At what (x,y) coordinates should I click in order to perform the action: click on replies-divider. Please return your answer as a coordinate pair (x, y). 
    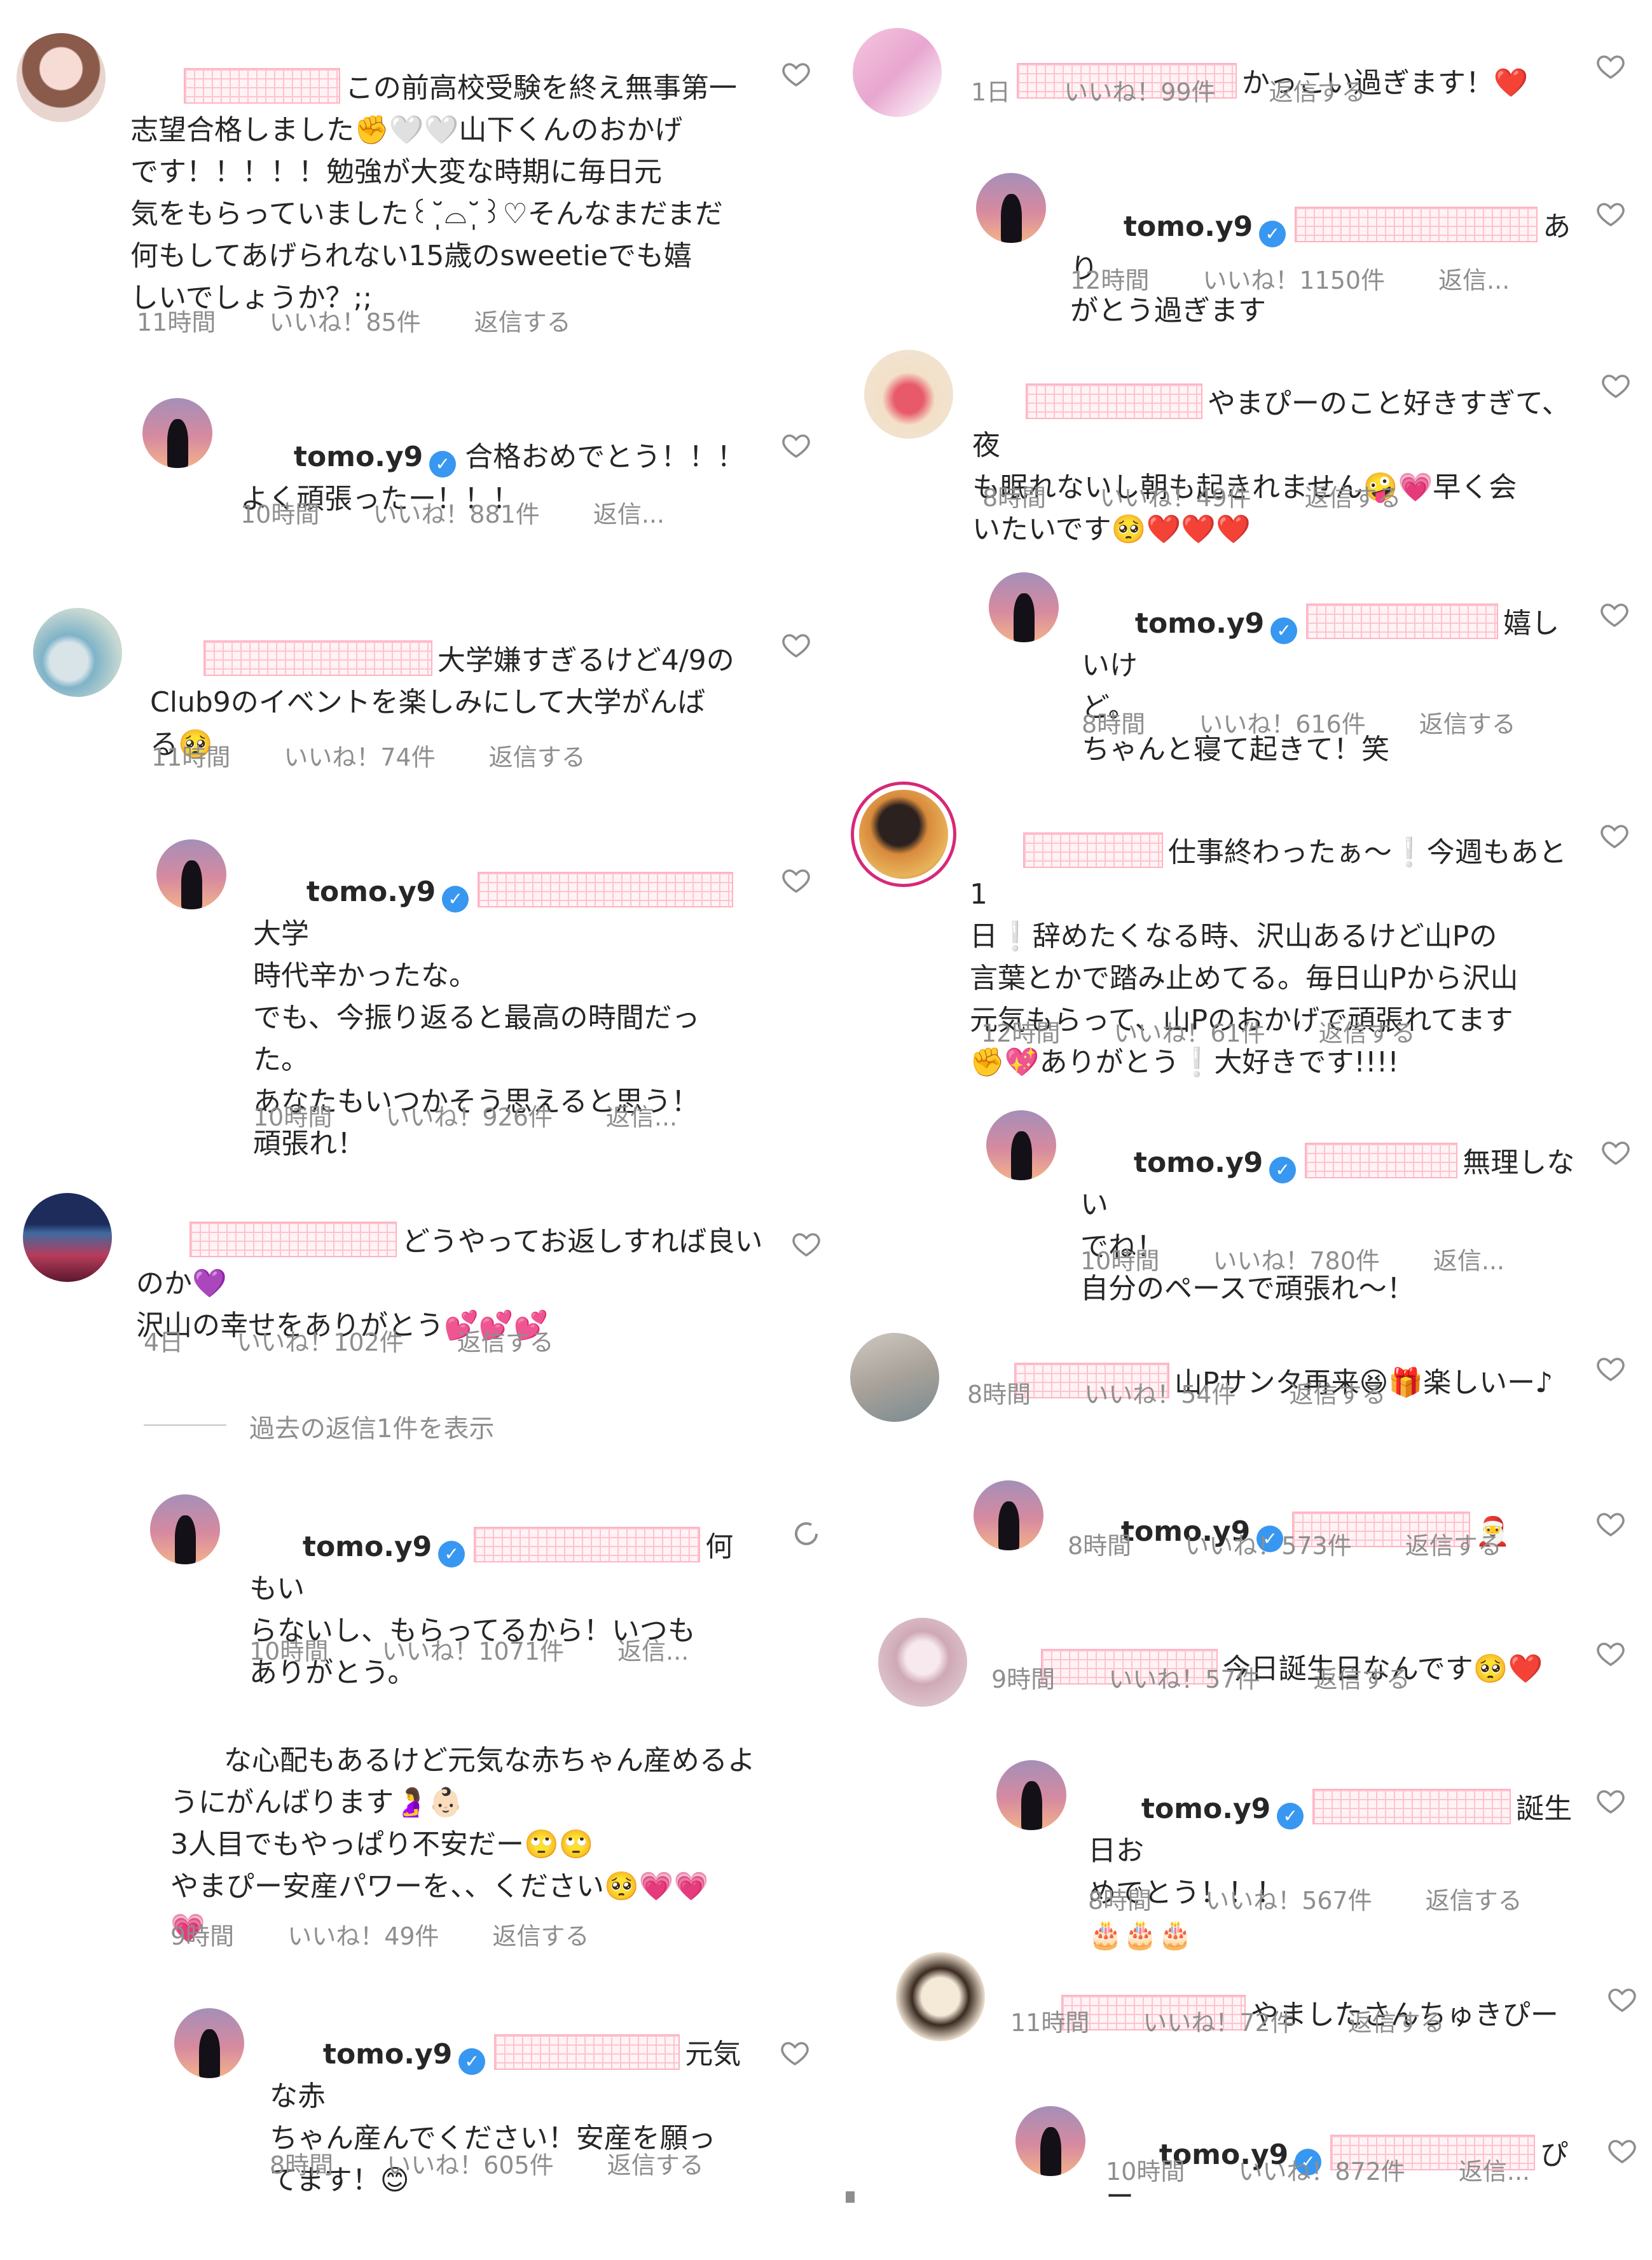
    Looking at the image, I should click on (185, 1425).